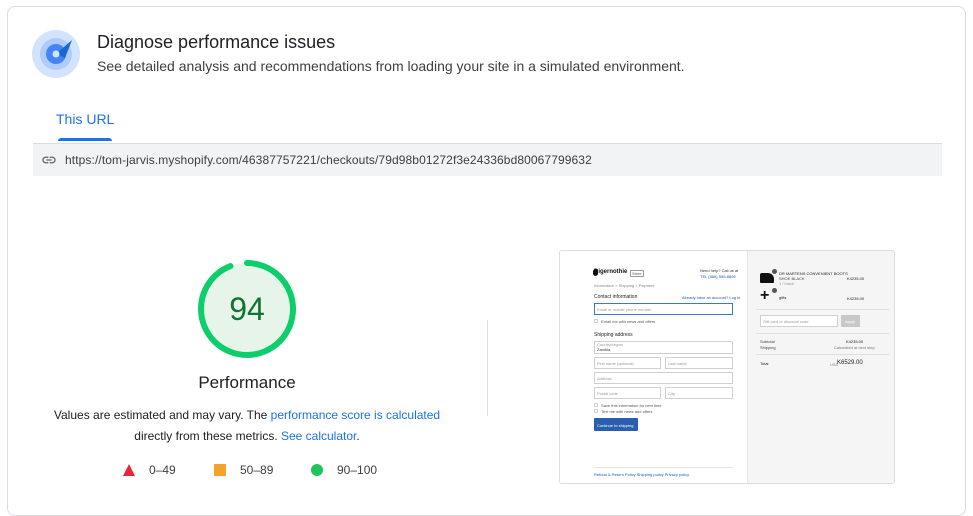 The width and height of the screenshot is (973, 516). I want to click on performance-score: 94, so click(247, 308).